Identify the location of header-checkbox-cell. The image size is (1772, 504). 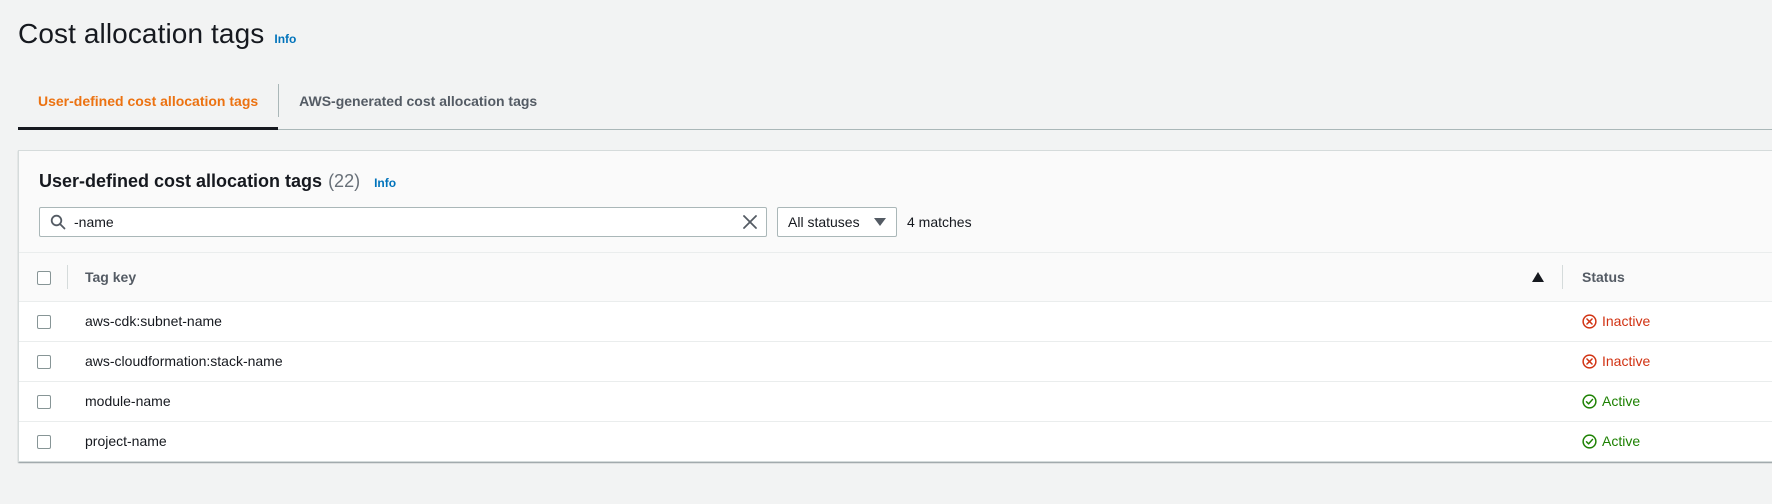
(43, 277).